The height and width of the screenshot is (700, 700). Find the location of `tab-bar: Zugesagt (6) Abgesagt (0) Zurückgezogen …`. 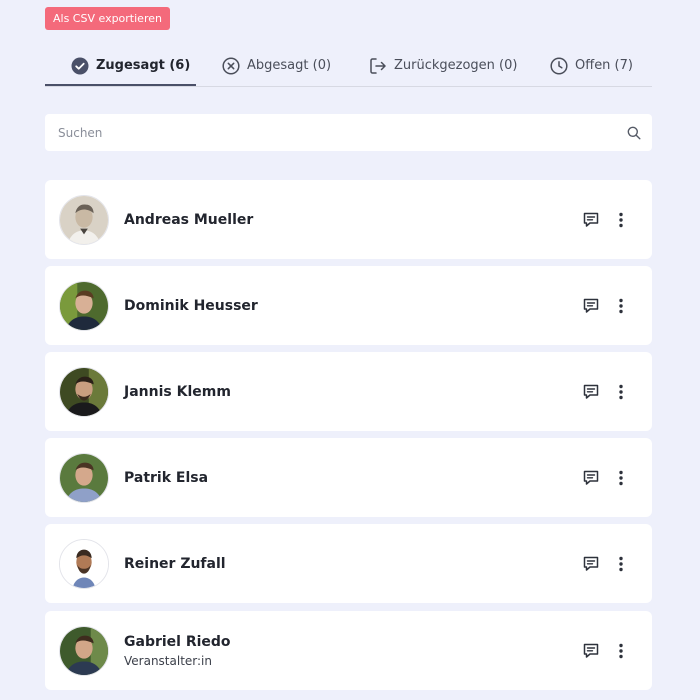

tab-bar: Zugesagt (6) Abgesagt (0) Zurückgezogen … is located at coordinates (348, 66).